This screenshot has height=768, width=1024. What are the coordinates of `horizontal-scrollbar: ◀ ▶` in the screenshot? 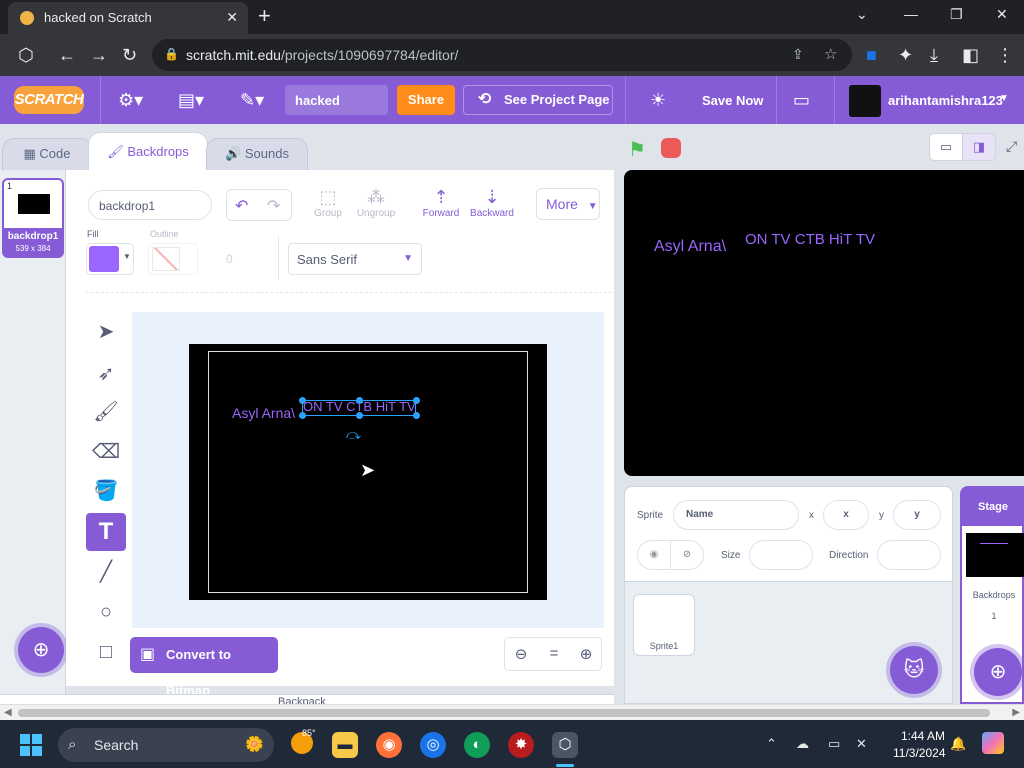 It's located at (512, 712).